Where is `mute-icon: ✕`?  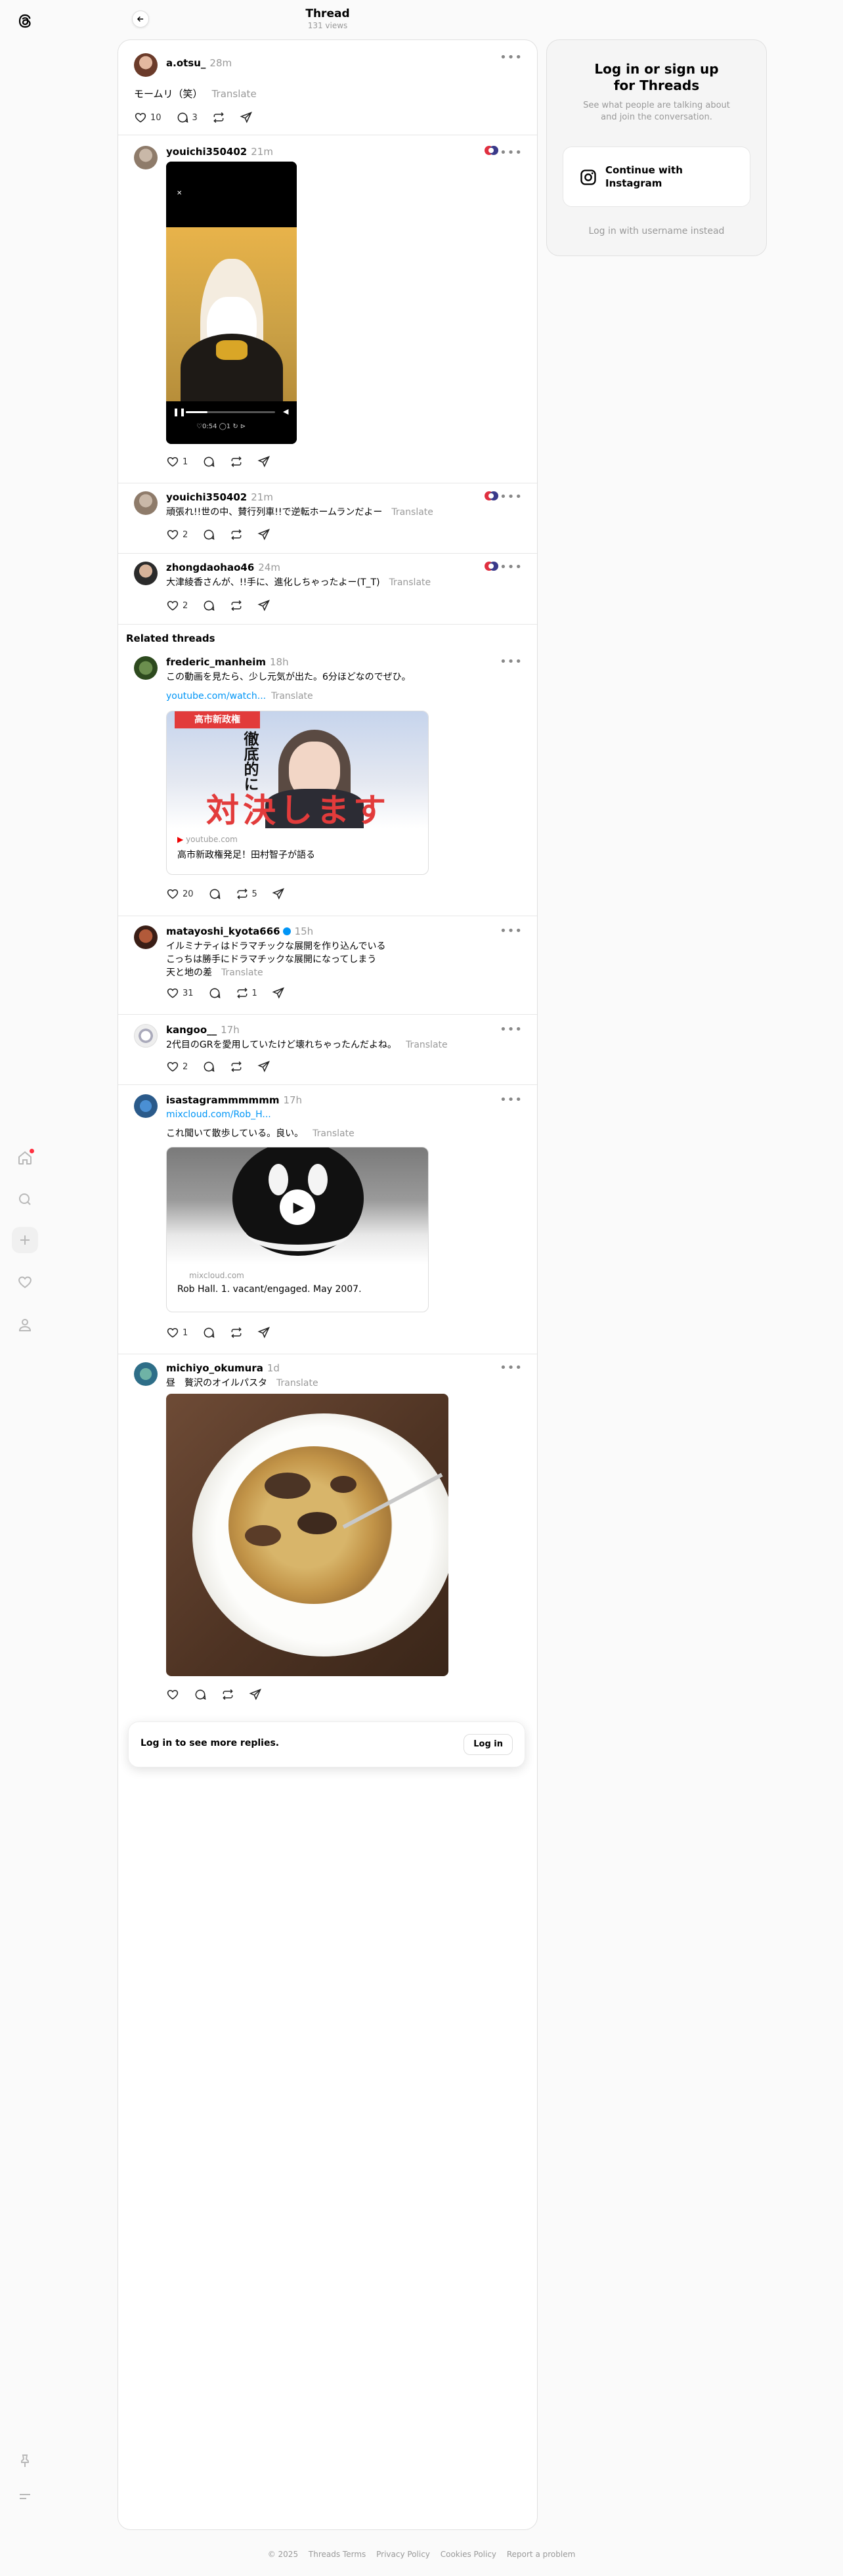 mute-icon: ✕ is located at coordinates (179, 193).